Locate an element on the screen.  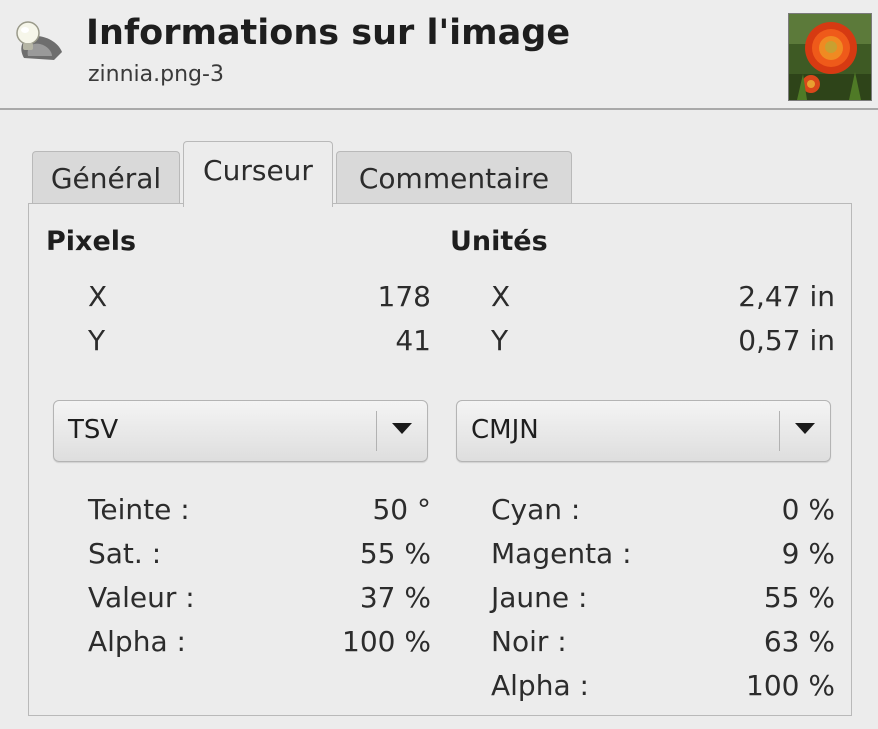
black-value: 63 % is located at coordinates (799, 641).